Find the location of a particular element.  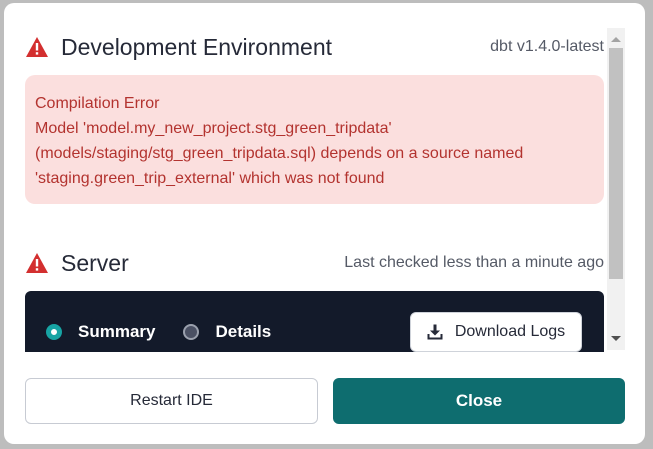

error-heading: Compilation Error is located at coordinates (97, 103).